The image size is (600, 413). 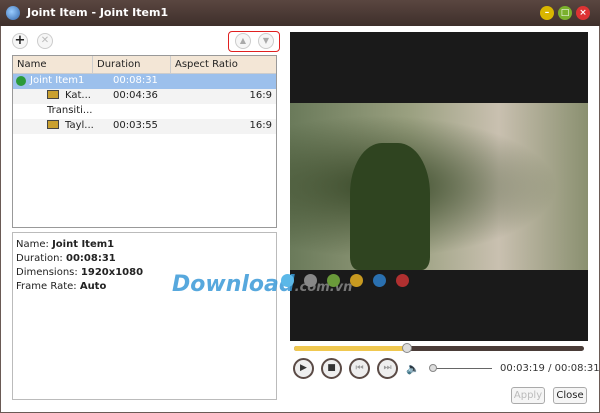 I want to click on column-name: Name, so click(x=53, y=64).